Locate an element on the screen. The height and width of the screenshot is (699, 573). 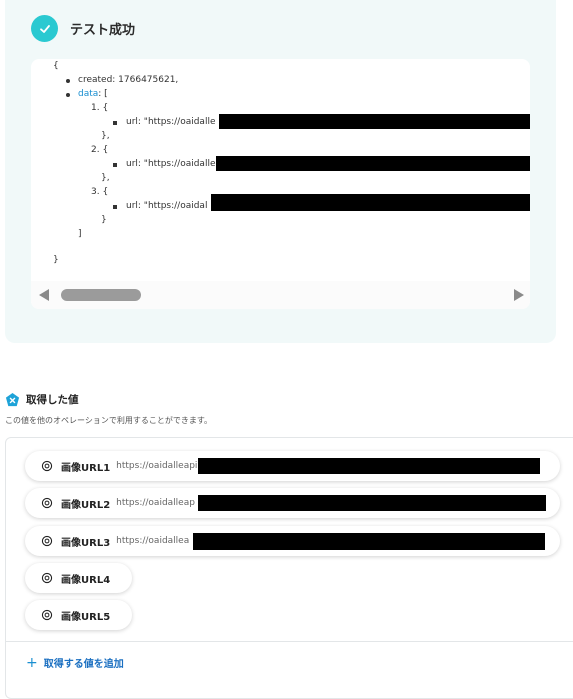
value-chip: 画像URL1 https://oaidalleapi is located at coordinates (292, 466).